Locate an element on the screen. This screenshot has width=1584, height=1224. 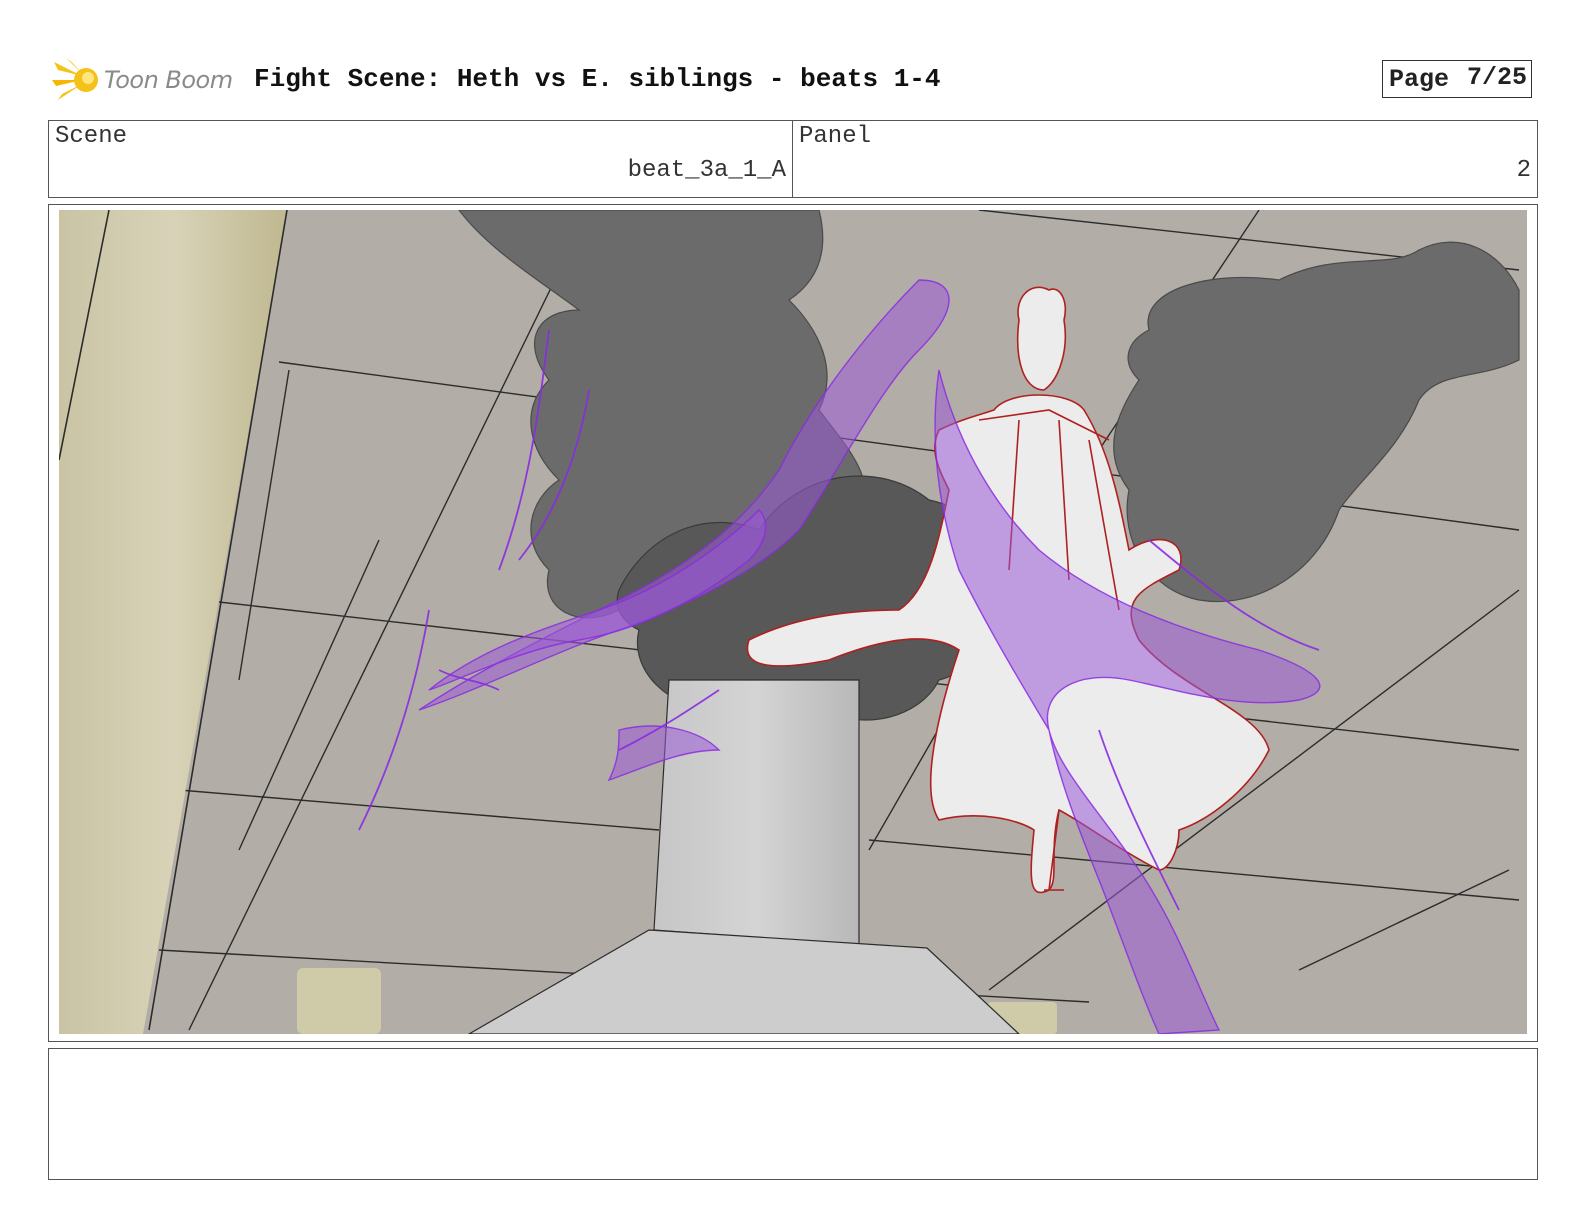
scene-panel-info: Scene beat_3a_1_A Panel 2 is located at coordinates (793, 159).